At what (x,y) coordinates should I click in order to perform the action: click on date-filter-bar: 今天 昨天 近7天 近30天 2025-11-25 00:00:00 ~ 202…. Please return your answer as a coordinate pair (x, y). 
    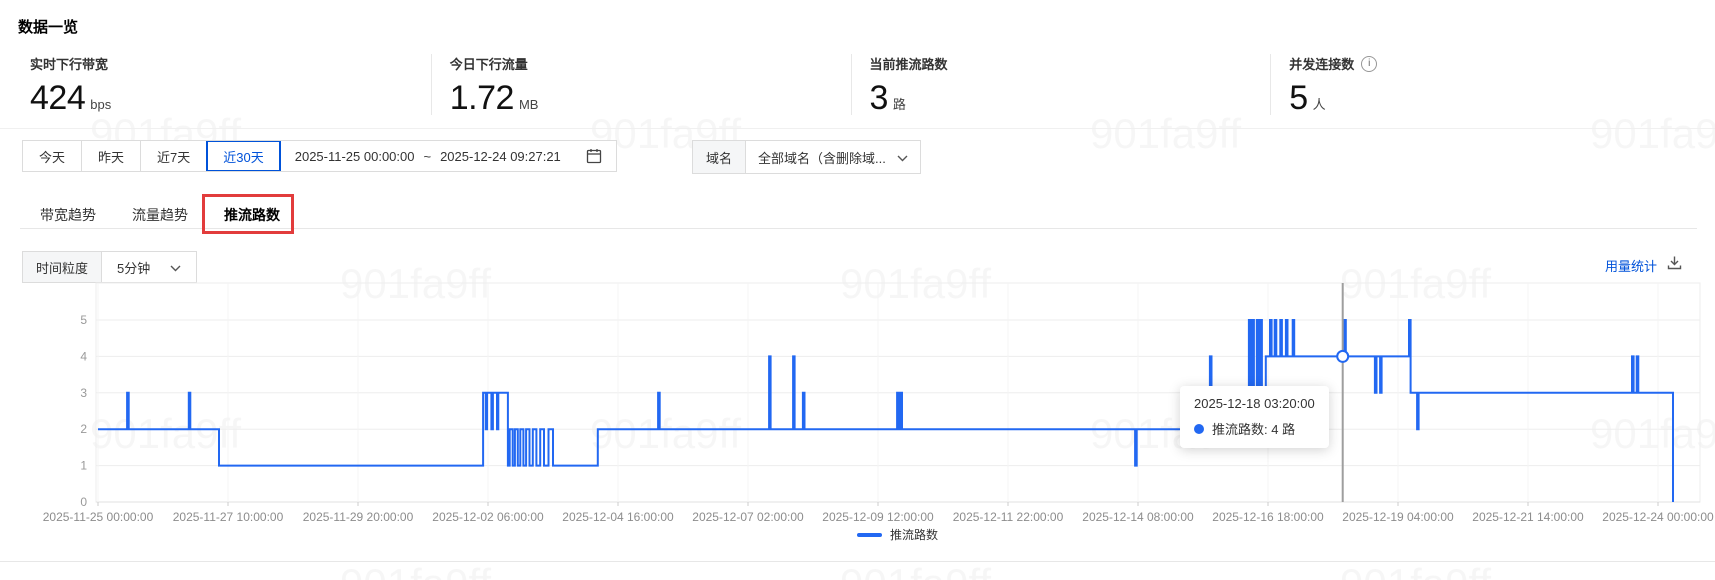
    Looking at the image, I should click on (319, 156).